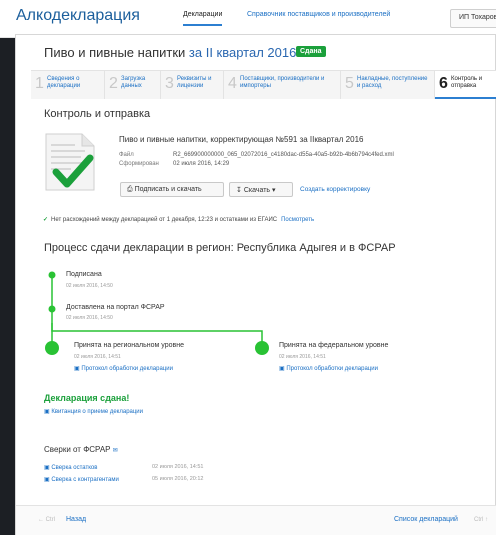 The image size is (496, 535). What do you see at coordinates (52, 275) in the screenshot?
I see `stage-dot-signed` at bounding box center [52, 275].